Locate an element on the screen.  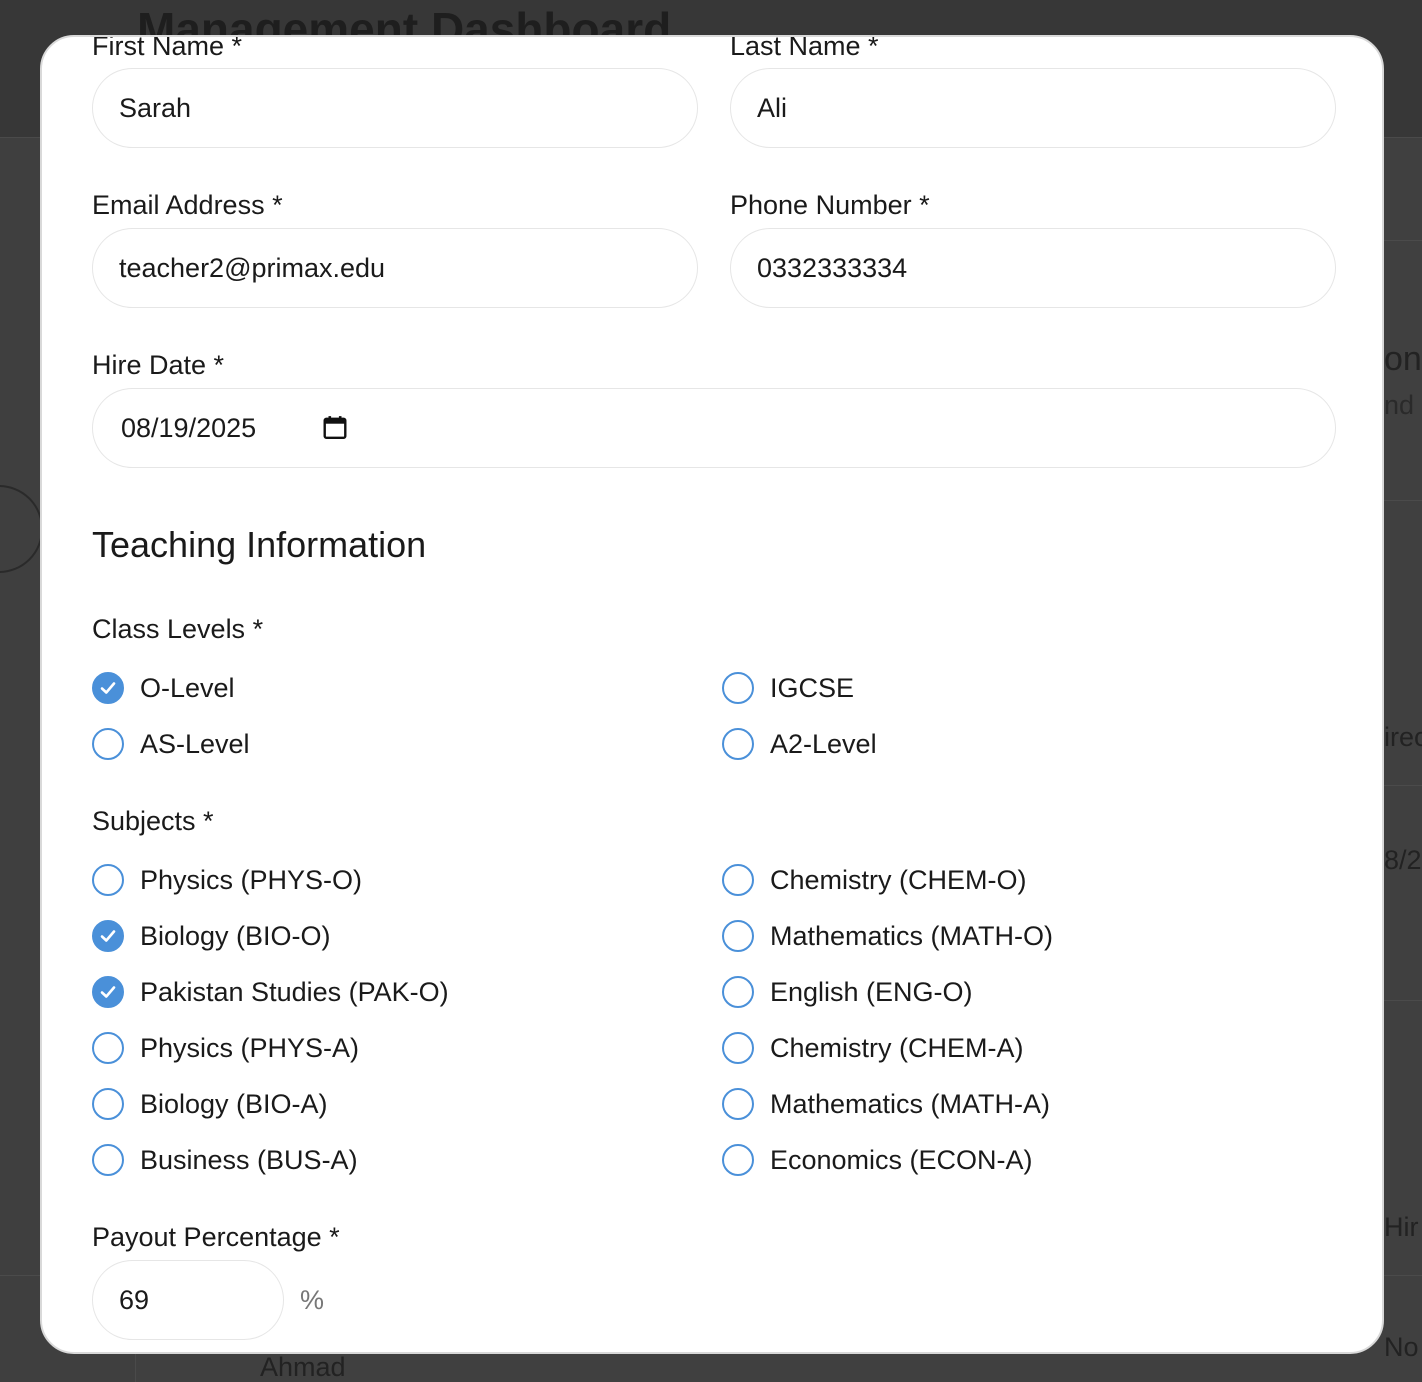
class-level-option: O-Level is located at coordinates (163, 688).